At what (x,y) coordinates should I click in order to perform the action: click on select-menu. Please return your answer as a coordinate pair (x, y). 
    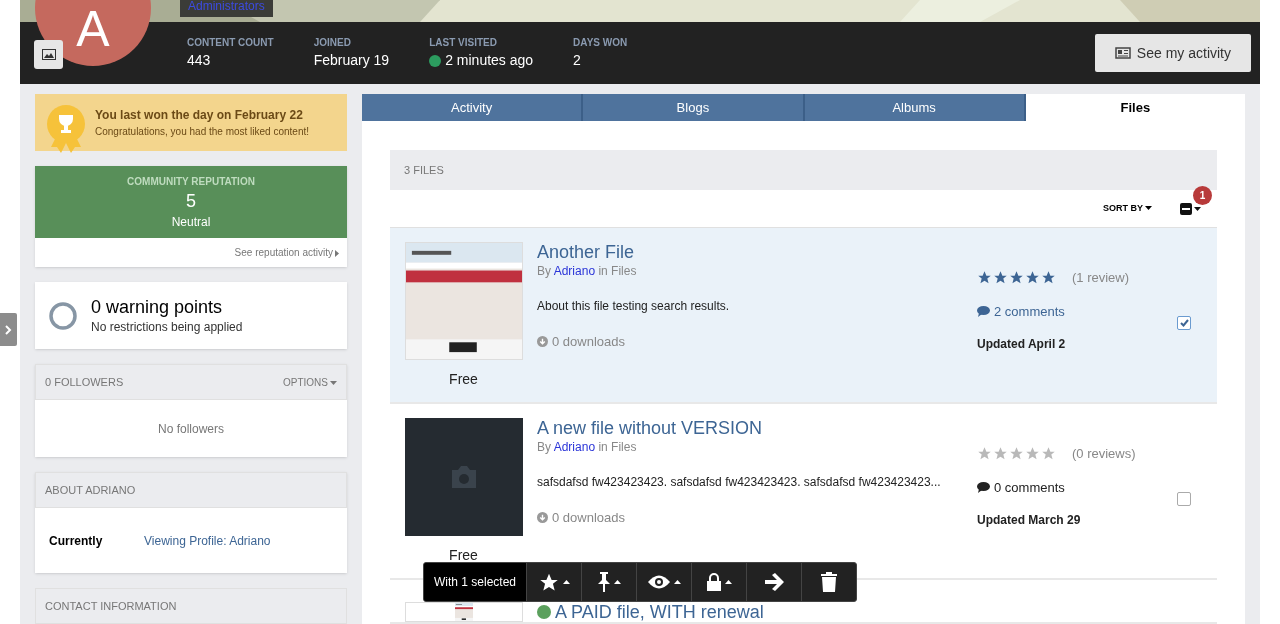
    Looking at the image, I should click on (1190, 208).